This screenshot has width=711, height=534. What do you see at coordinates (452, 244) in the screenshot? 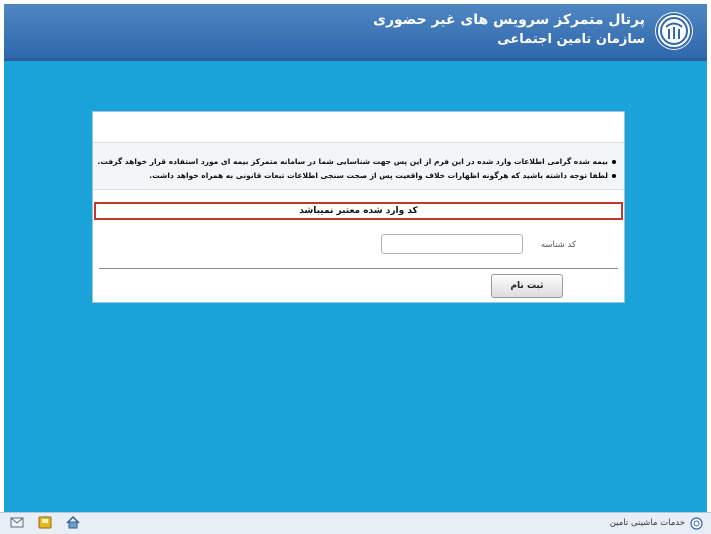
I see `code-input` at bounding box center [452, 244].